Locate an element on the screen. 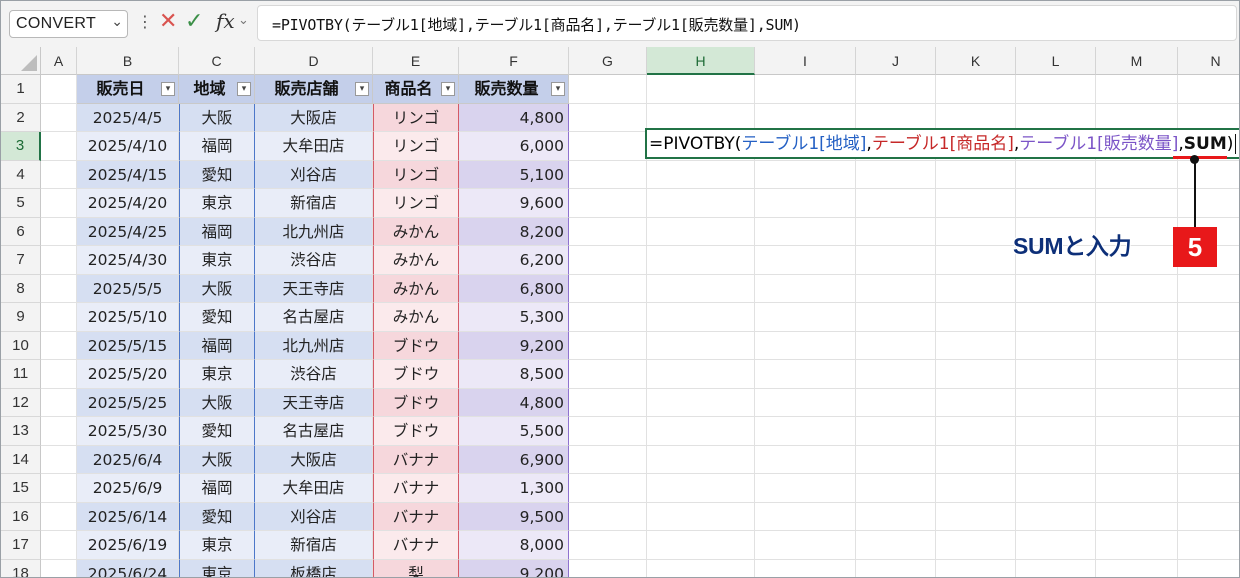 The image size is (1240, 578). table-cell: 2025/4/25 is located at coordinates (128, 231).